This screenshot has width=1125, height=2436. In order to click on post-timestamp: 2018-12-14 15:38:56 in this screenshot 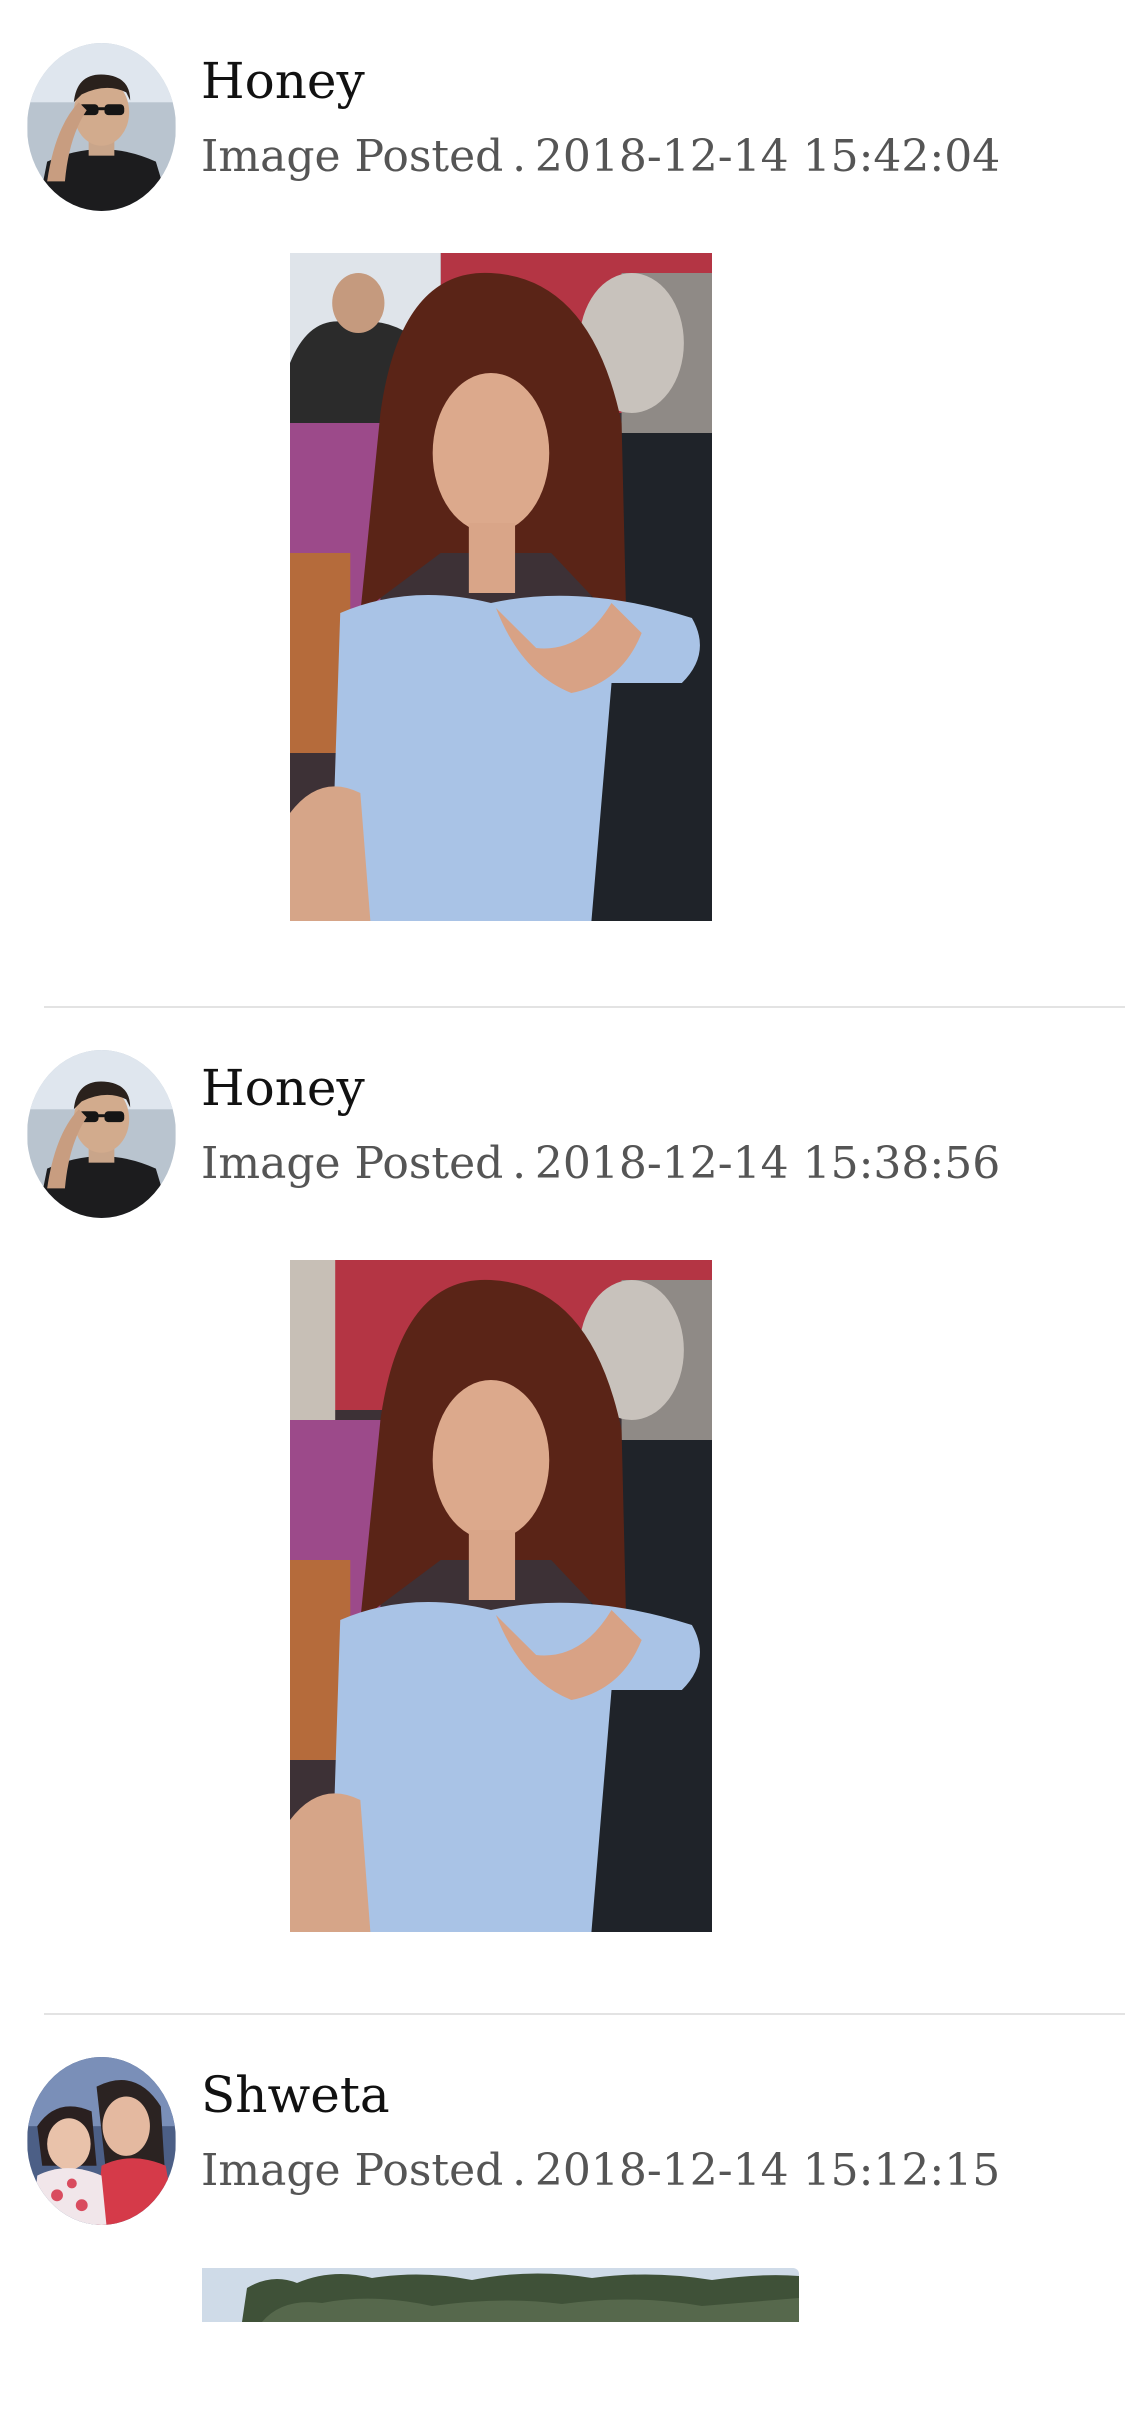, I will do `click(767, 1163)`.